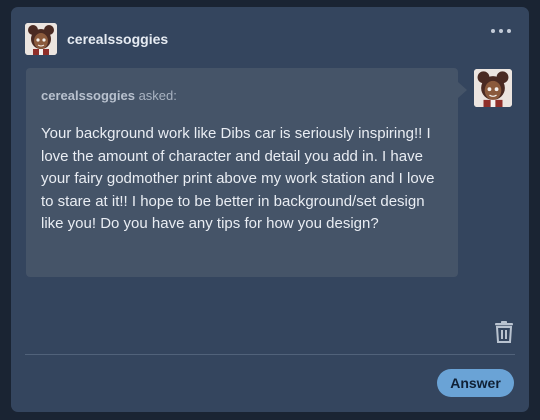  Describe the element at coordinates (475, 383) in the screenshot. I see `answer-button: Answer` at that location.